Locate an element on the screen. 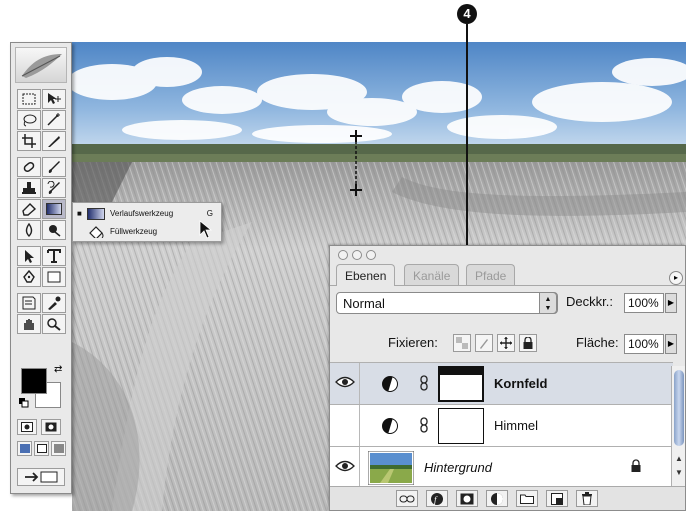 The image size is (686, 511). scroll-up-icon: ▲ is located at coordinates (679, 459).